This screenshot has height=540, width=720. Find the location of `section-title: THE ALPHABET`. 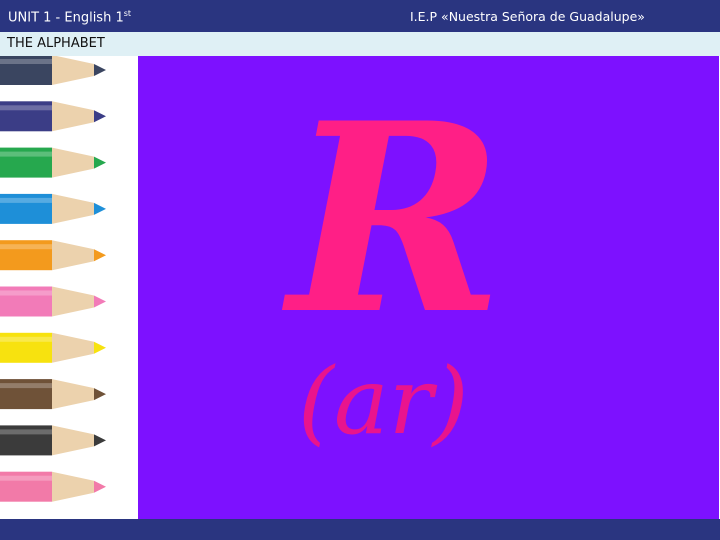

section-title: THE ALPHABET is located at coordinates (56, 43).